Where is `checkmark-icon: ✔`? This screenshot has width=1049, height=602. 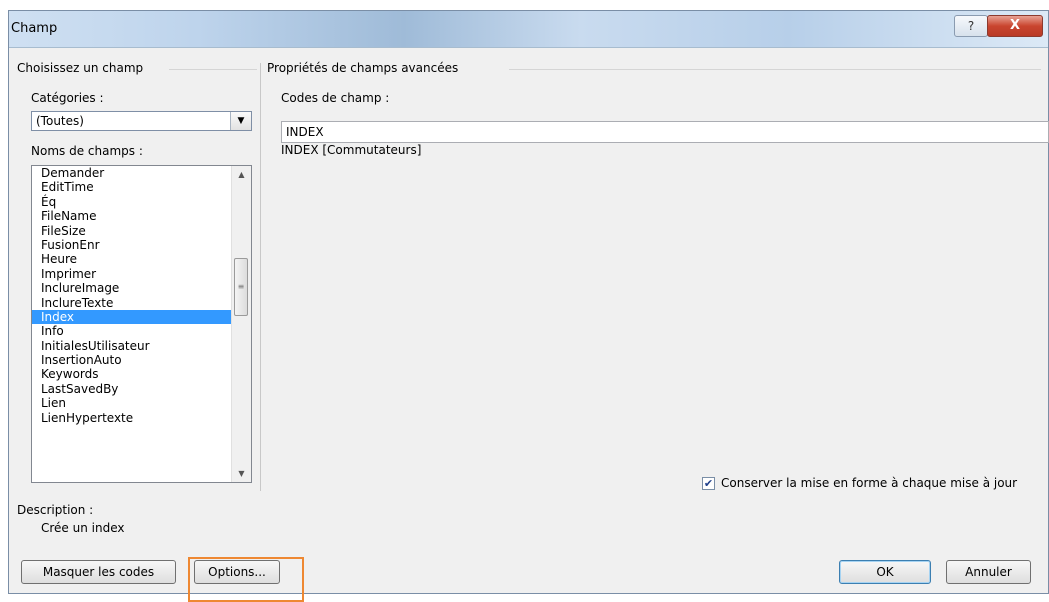 checkmark-icon: ✔ is located at coordinates (708, 483).